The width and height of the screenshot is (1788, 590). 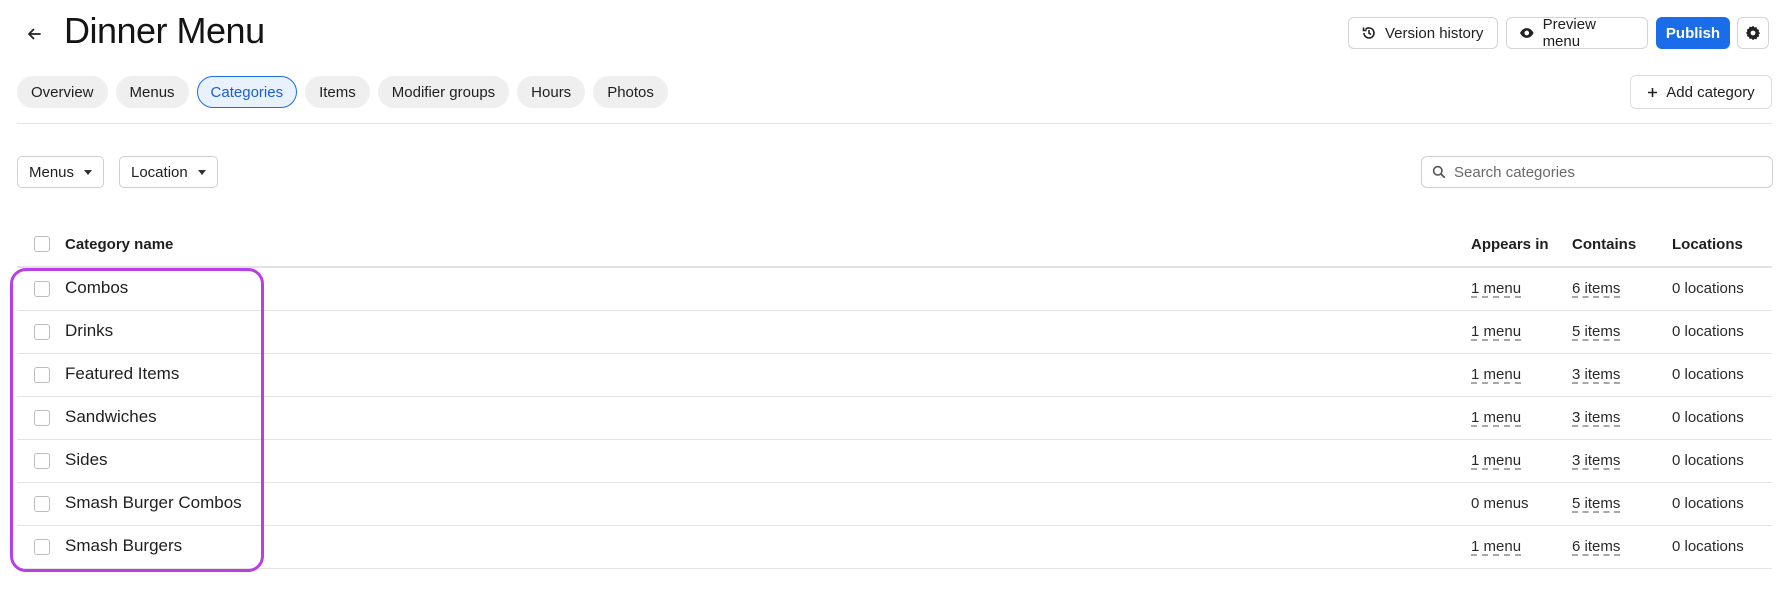 I want to click on version-history-button: Version history, so click(x=1423, y=33).